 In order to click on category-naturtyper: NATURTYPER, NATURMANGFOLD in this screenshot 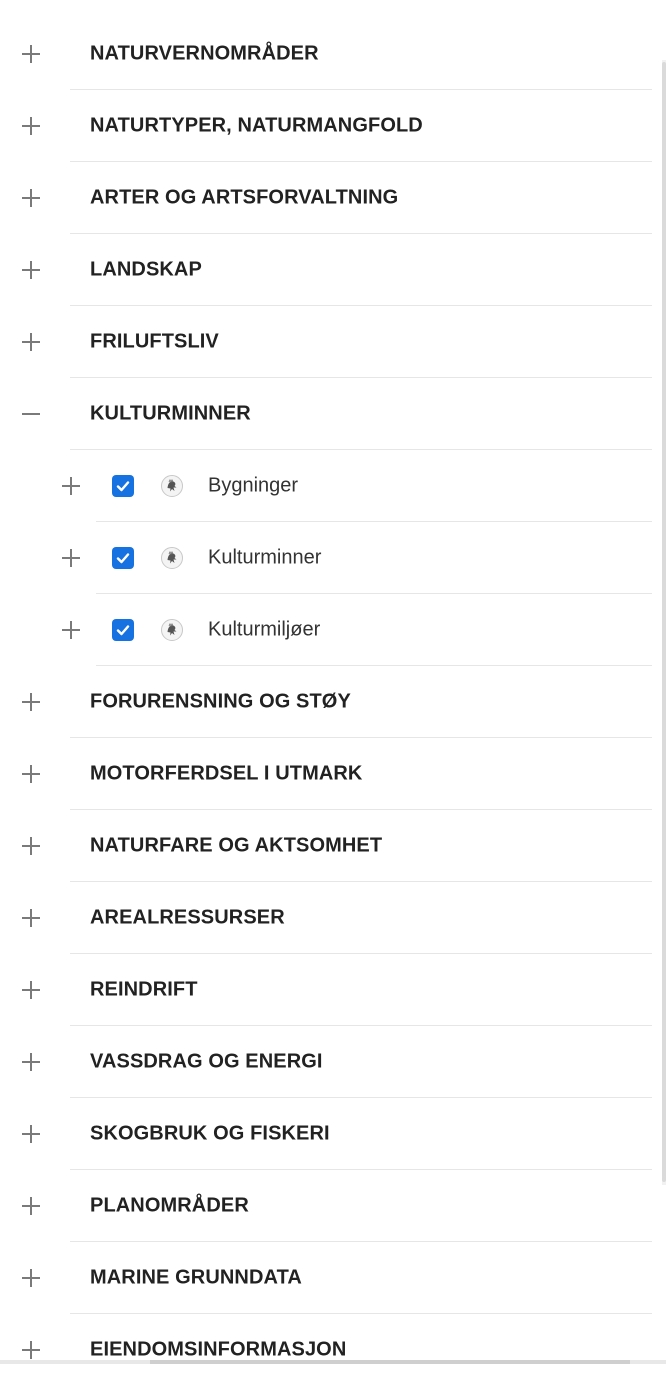, I will do `click(330, 126)`.